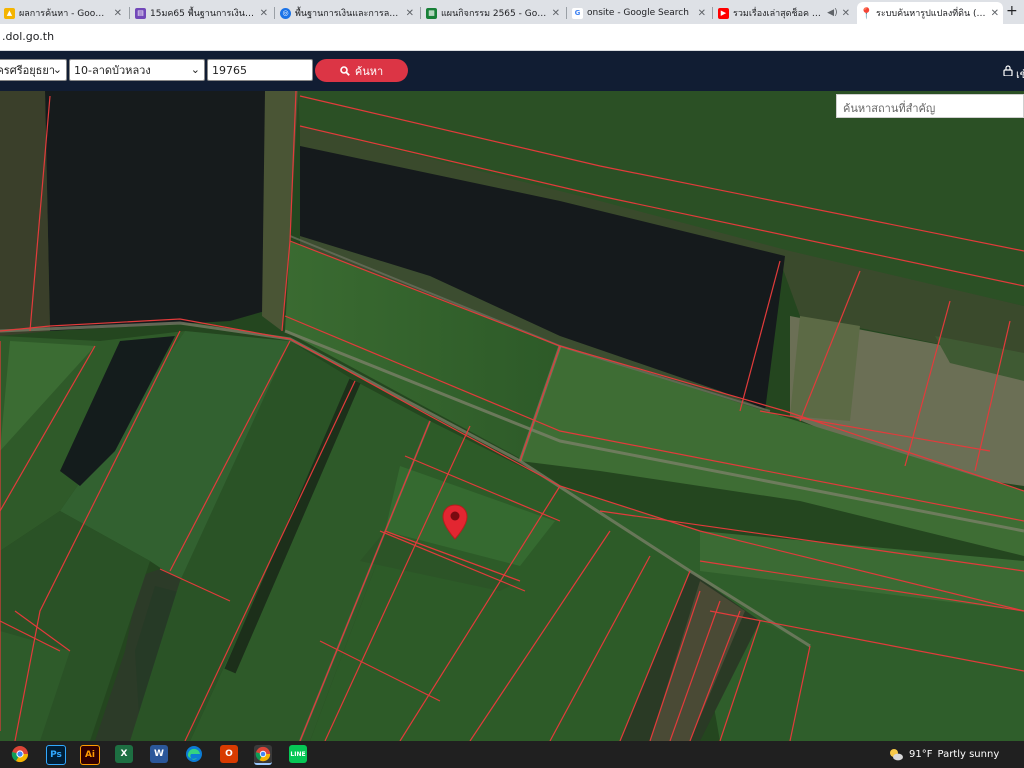 The image size is (1024, 768). What do you see at coordinates (1012, 11) in the screenshot?
I see `new-tab-button: +` at bounding box center [1012, 11].